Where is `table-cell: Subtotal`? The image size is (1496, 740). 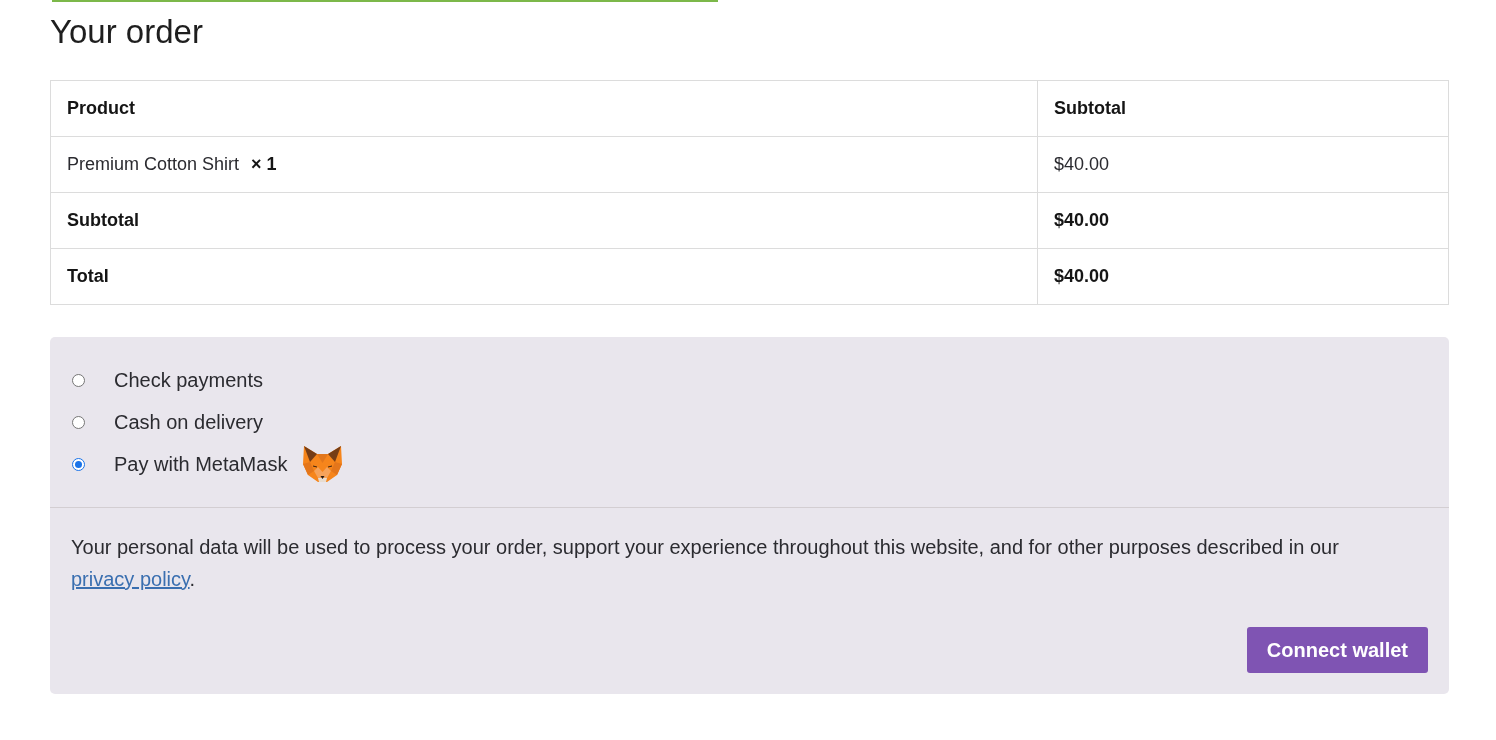 table-cell: Subtotal is located at coordinates (544, 220).